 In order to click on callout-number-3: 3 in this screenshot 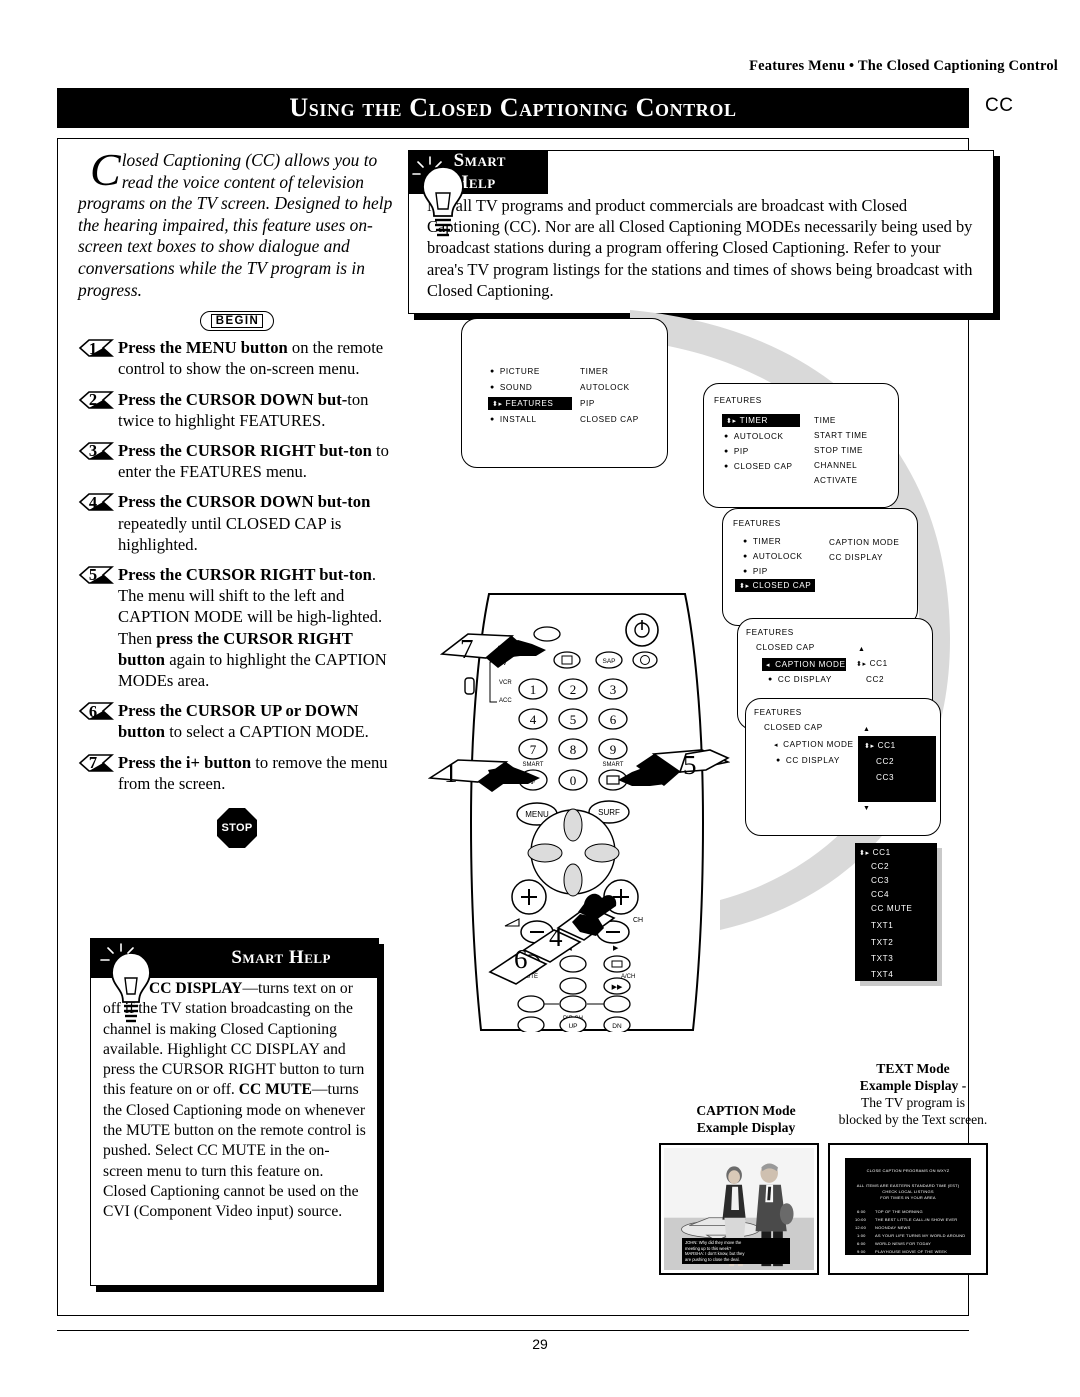, I will do `click(655, 770)`.